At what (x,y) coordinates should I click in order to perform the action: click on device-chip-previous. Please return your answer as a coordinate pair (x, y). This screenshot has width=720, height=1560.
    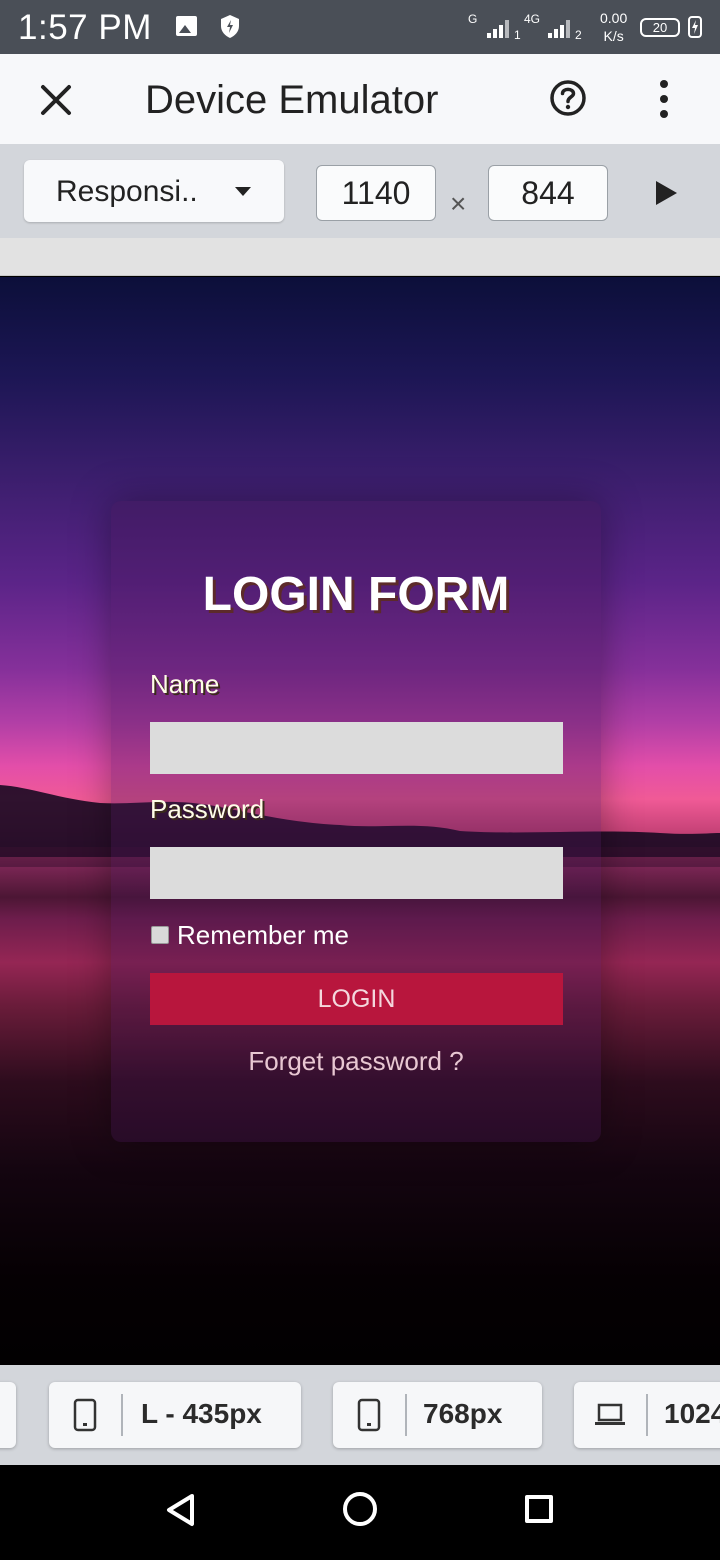
    Looking at the image, I should click on (8, 1415).